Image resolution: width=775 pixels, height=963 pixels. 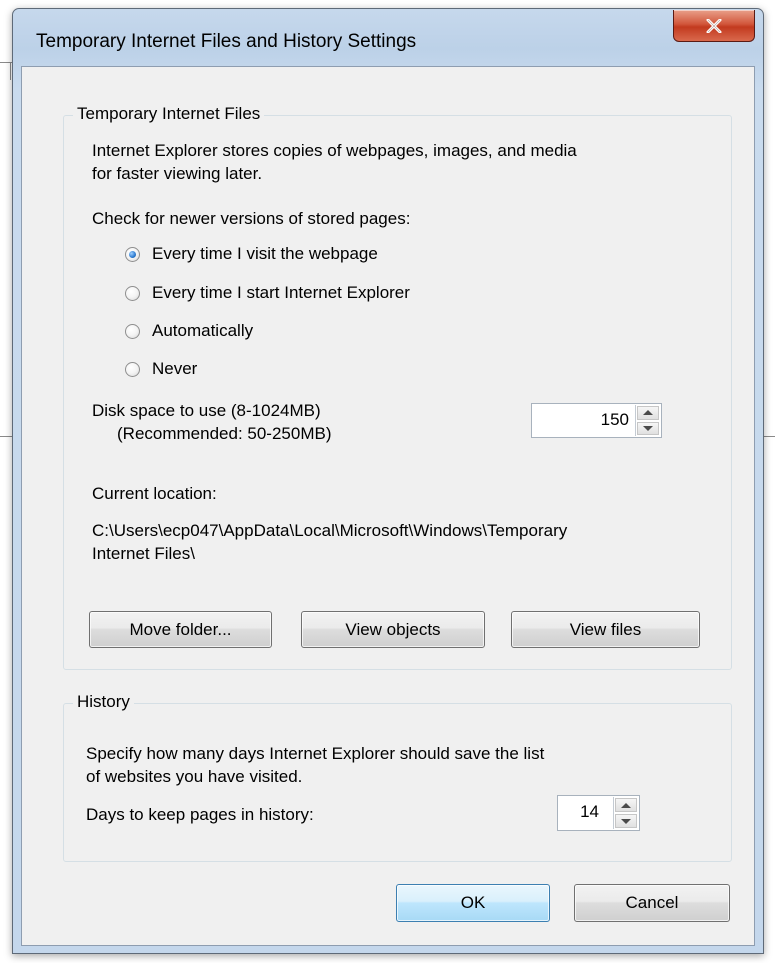 I want to click on current-location-label: Current location:, so click(x=154, y=493).